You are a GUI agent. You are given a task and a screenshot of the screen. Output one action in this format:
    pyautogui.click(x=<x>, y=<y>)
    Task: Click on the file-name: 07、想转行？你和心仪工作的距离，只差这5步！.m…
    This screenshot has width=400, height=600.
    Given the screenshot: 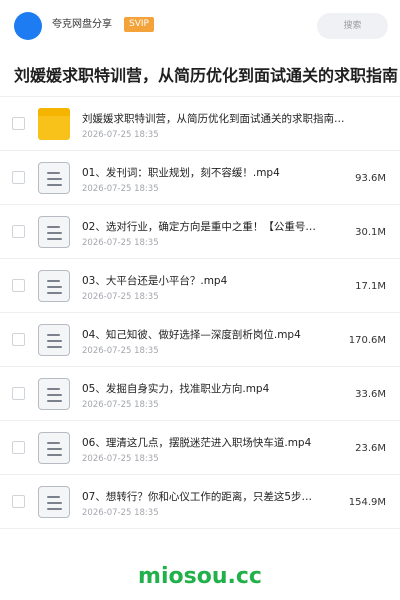 What is the action you would take?
    pyautogui.click(x=200, y=497)
    